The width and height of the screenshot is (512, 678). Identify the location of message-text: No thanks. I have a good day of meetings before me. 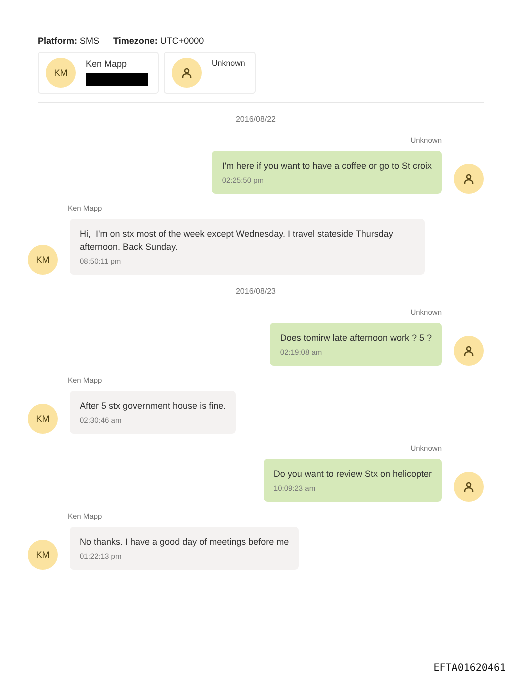
(185, 542).